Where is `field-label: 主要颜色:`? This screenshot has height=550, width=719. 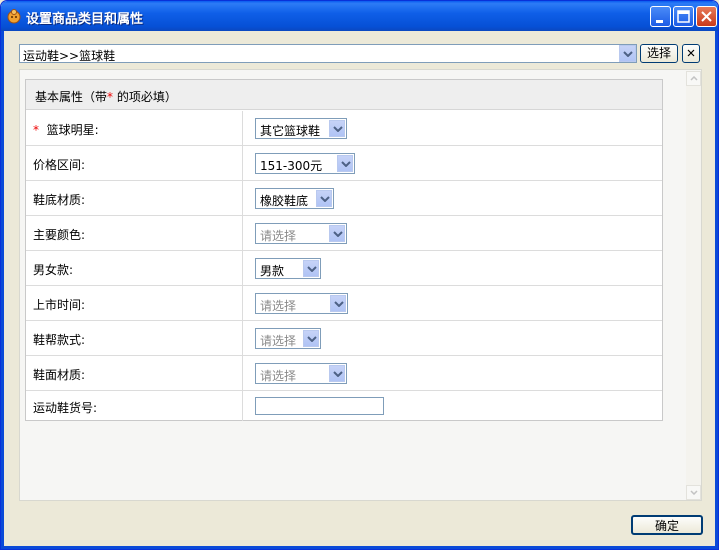 field-label: 主要颜色: is located at coordinates (59, 235).